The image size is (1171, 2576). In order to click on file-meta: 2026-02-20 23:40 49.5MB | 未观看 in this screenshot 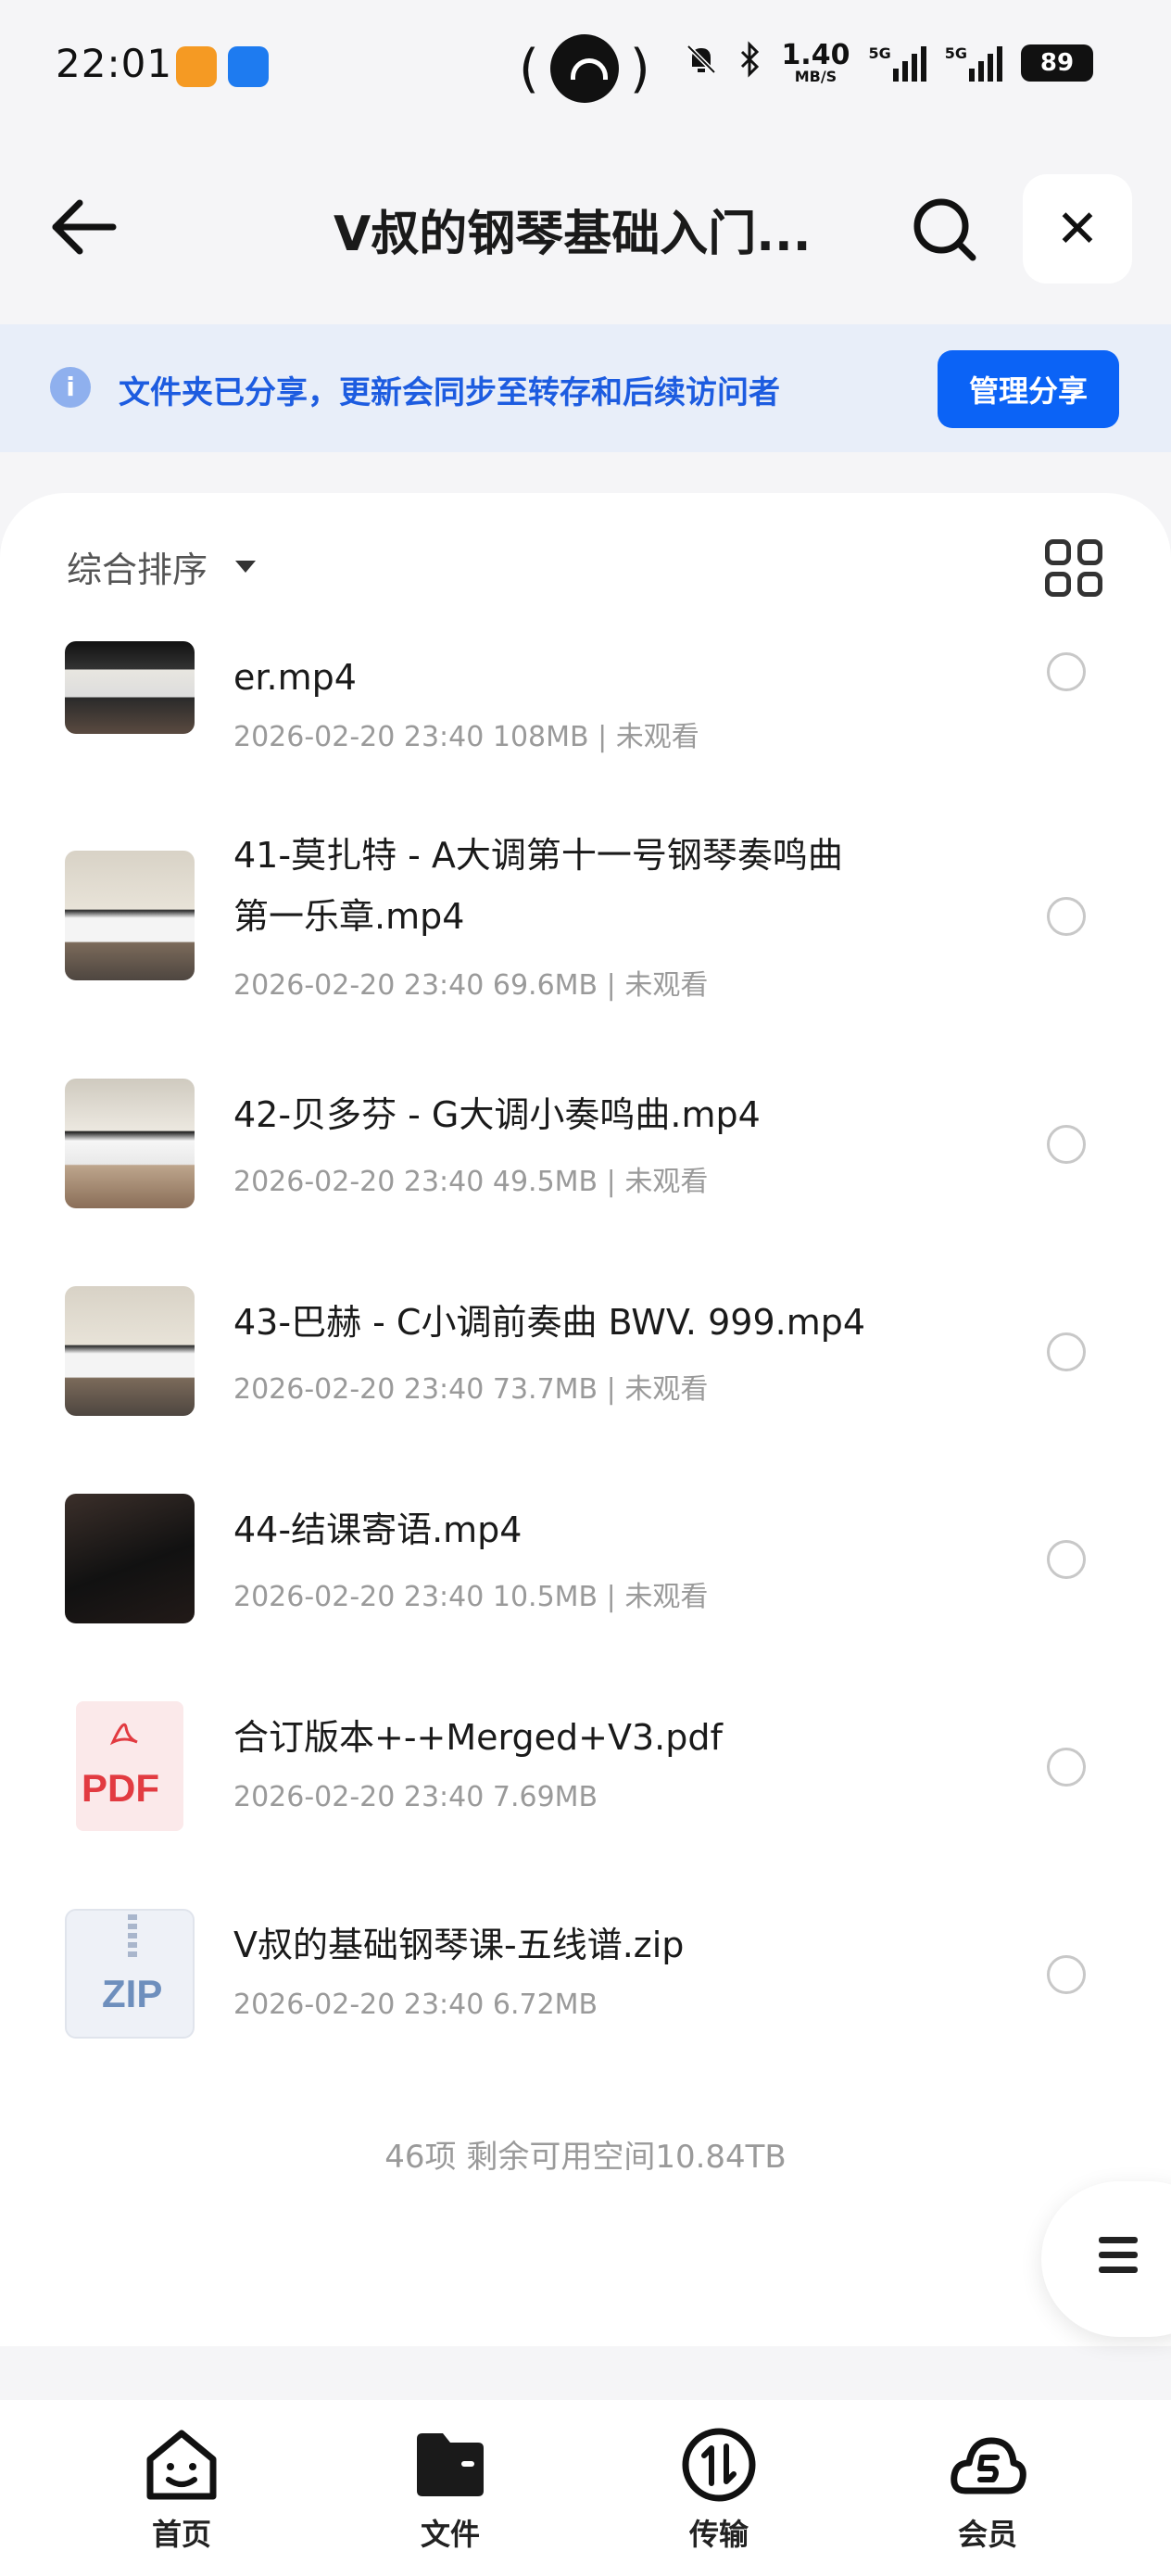, I will do `click(471, 1182)`.